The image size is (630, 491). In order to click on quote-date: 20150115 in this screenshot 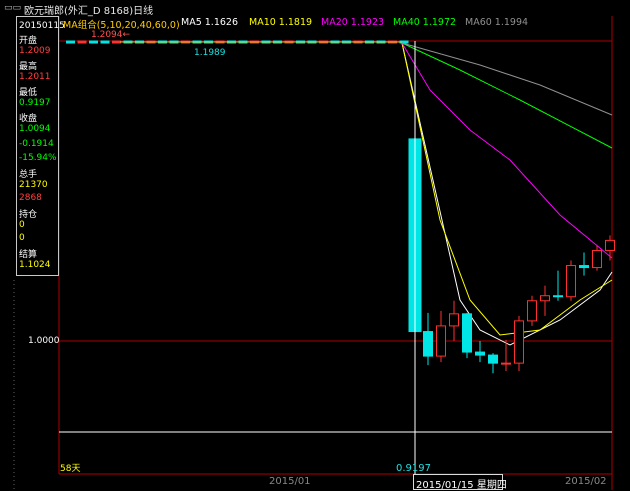, I will do `click(42, 26)`.